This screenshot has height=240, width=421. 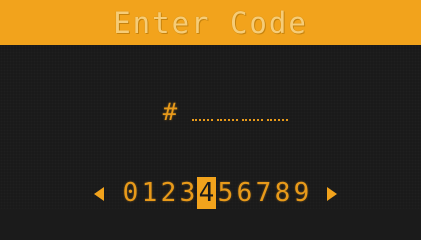 I want to click on arrow-left-icon, so click(x=99, y=194).